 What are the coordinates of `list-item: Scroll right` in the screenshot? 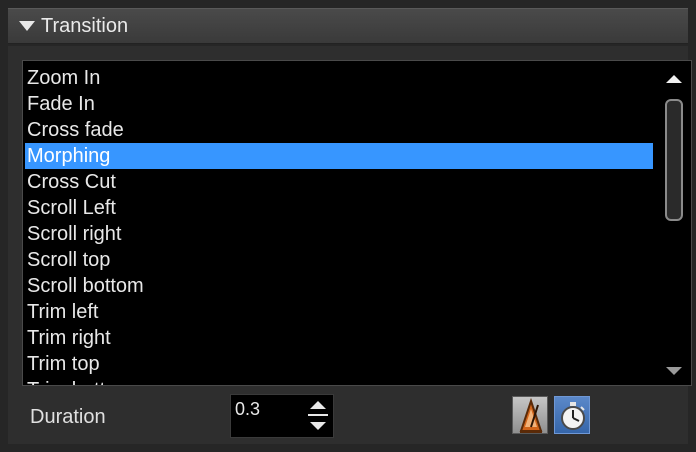 It's located at (339, 234).